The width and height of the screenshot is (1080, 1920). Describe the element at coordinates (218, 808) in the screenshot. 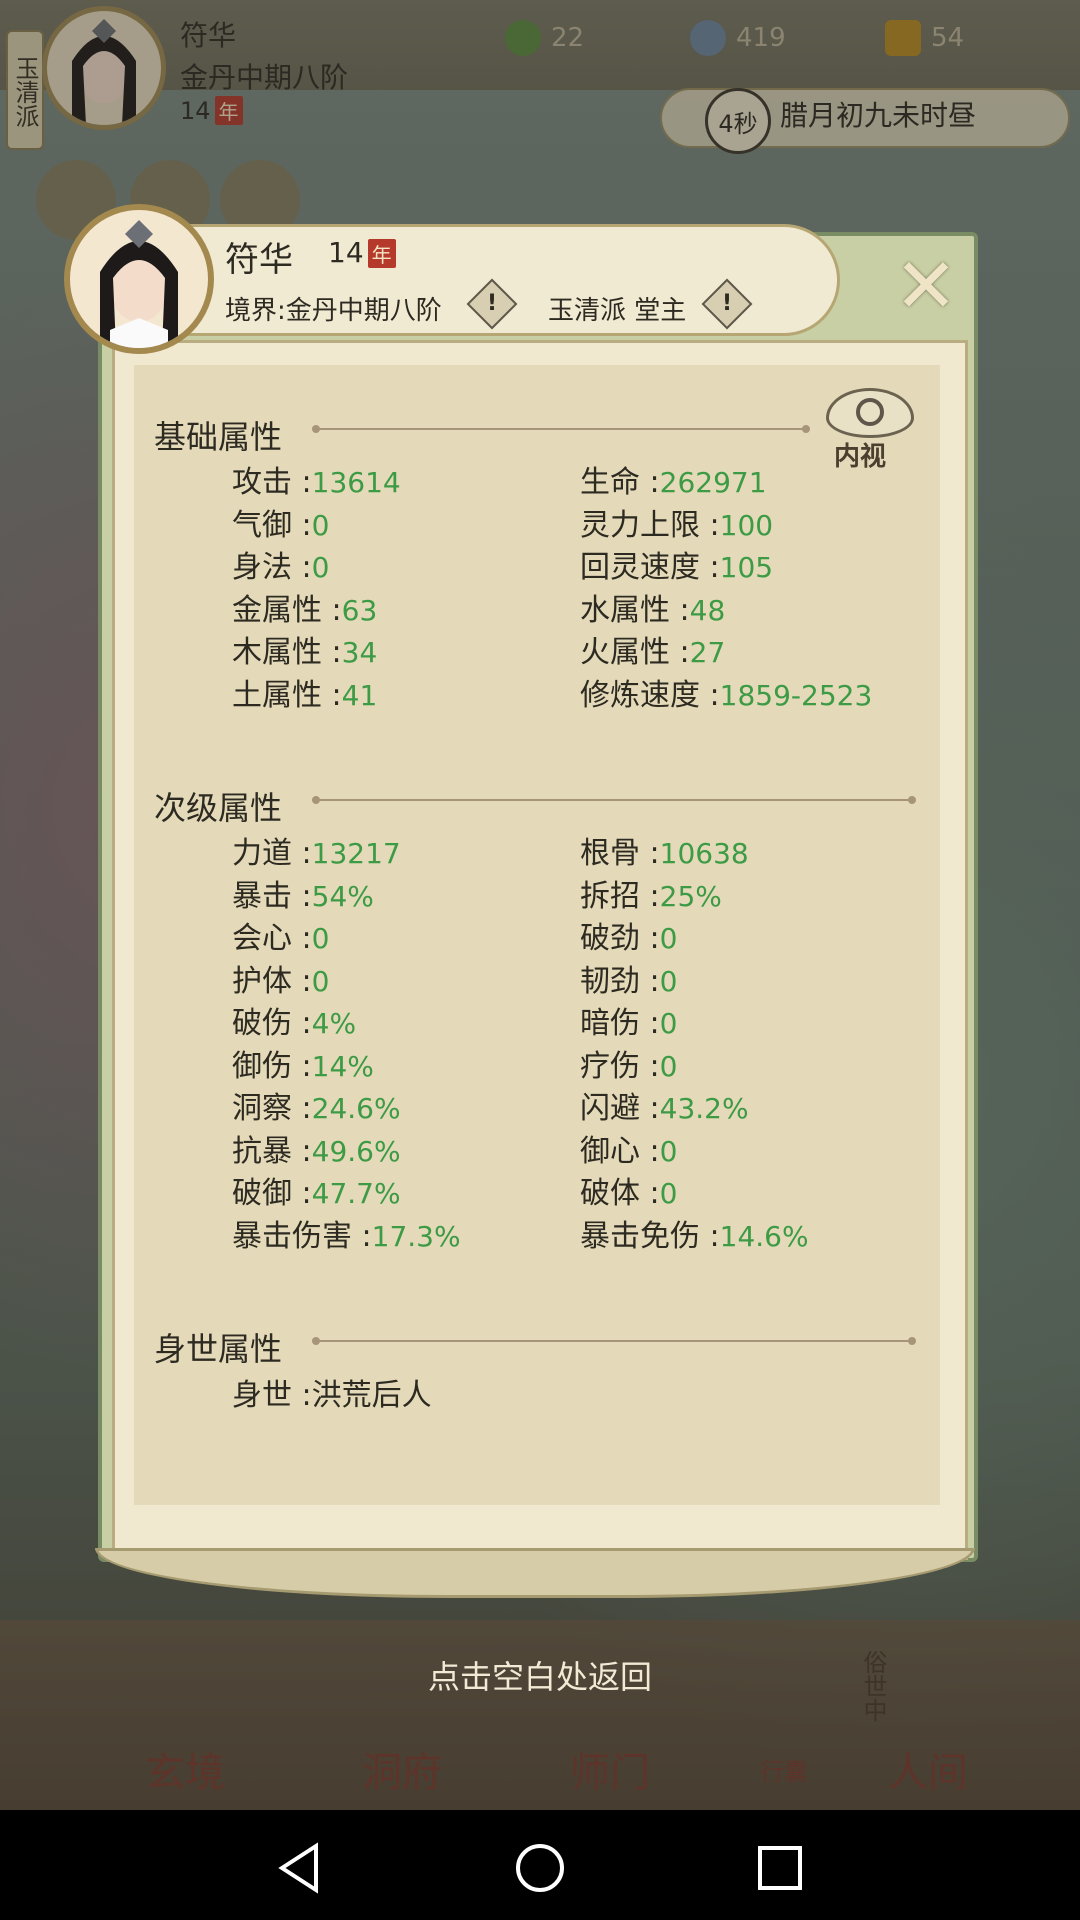

I see `secondary-attributes-title: 次级属性` at that location.